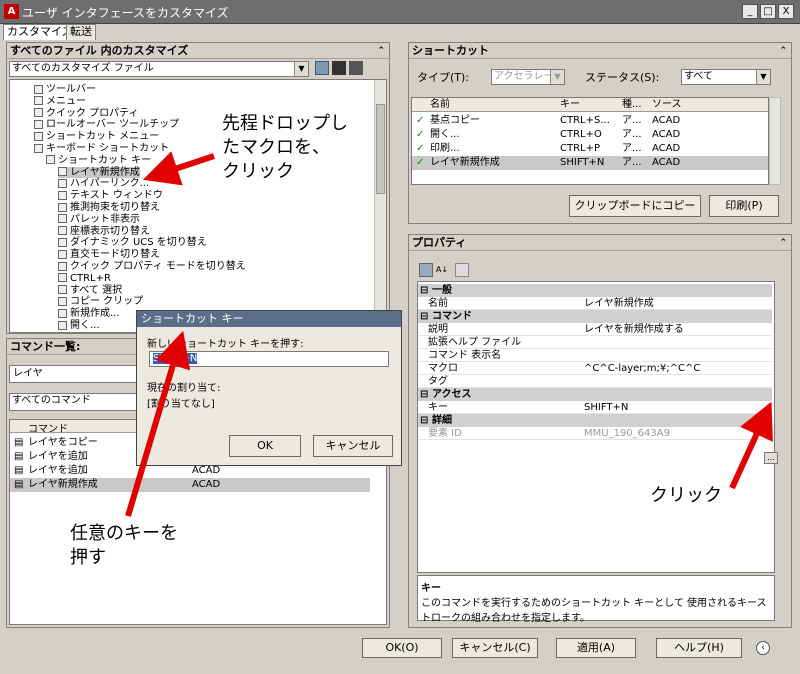  I want to click on tree-item: キーボード ショートカット, so click(101, 148).